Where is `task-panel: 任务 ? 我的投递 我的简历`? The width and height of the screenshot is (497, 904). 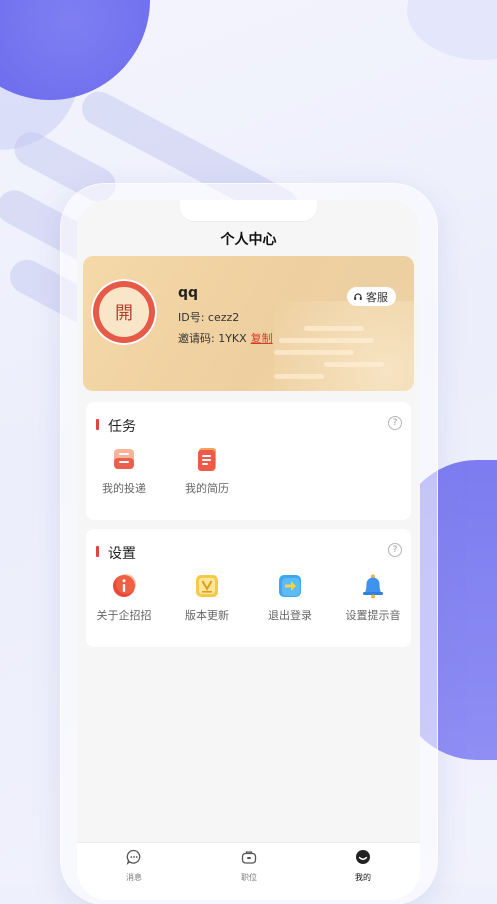 task-panel: 任务 ? 我的投递 我的简历 is located at coordinates (248, 461).